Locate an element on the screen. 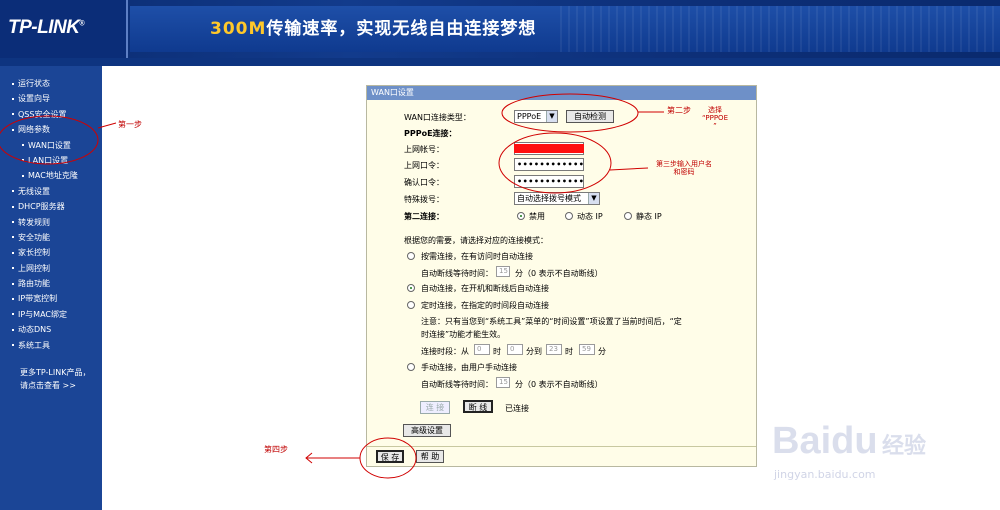 The image size is (1000, 510). mode-demand-radio is located at coordinates (411, 256).